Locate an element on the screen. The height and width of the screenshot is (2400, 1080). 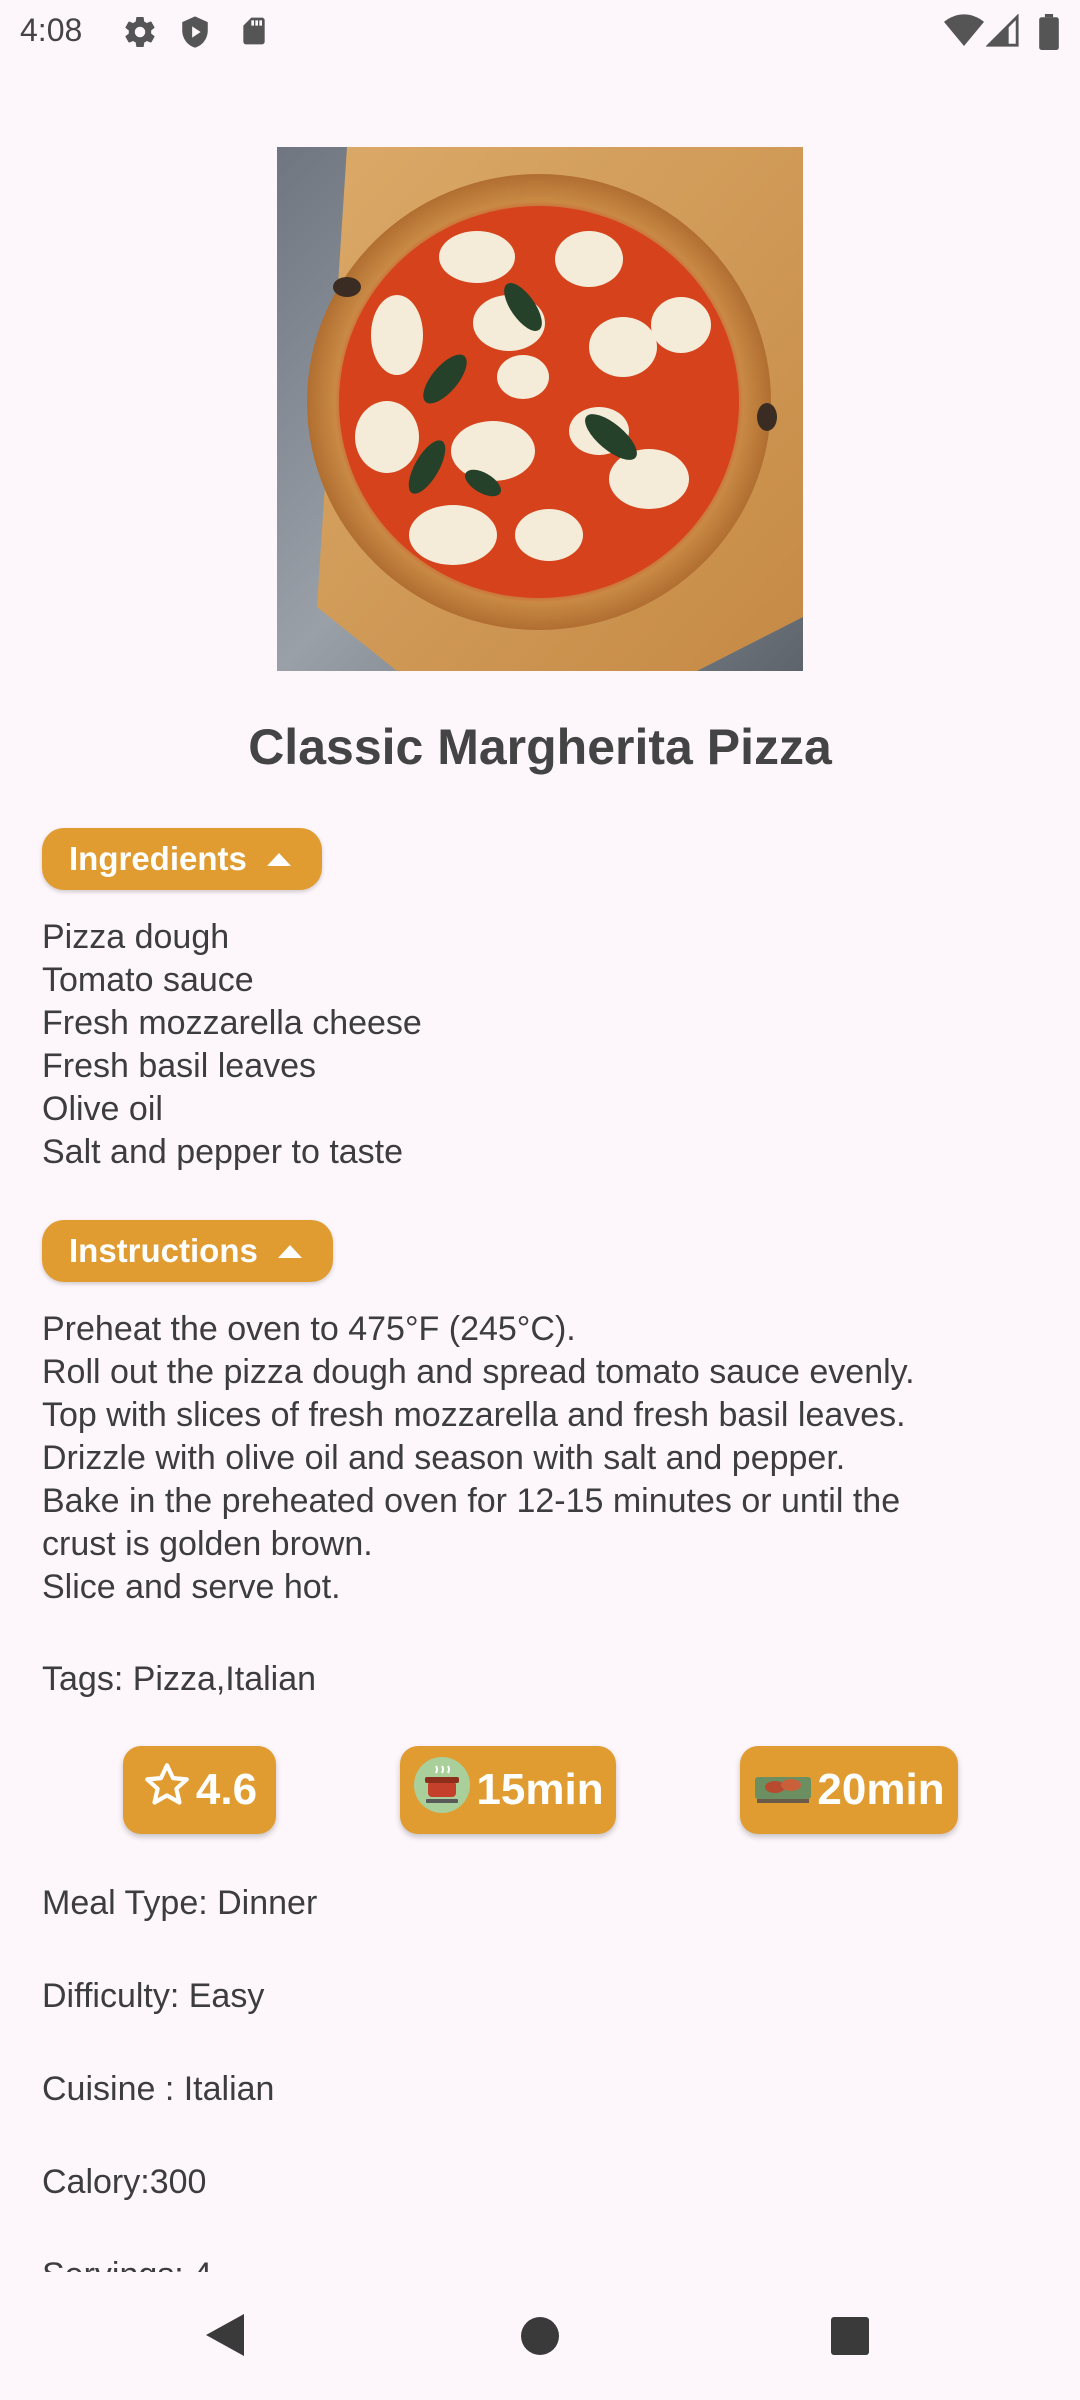
ingredients-toggle-button: Ingredients is located at coordinates (182, 859).